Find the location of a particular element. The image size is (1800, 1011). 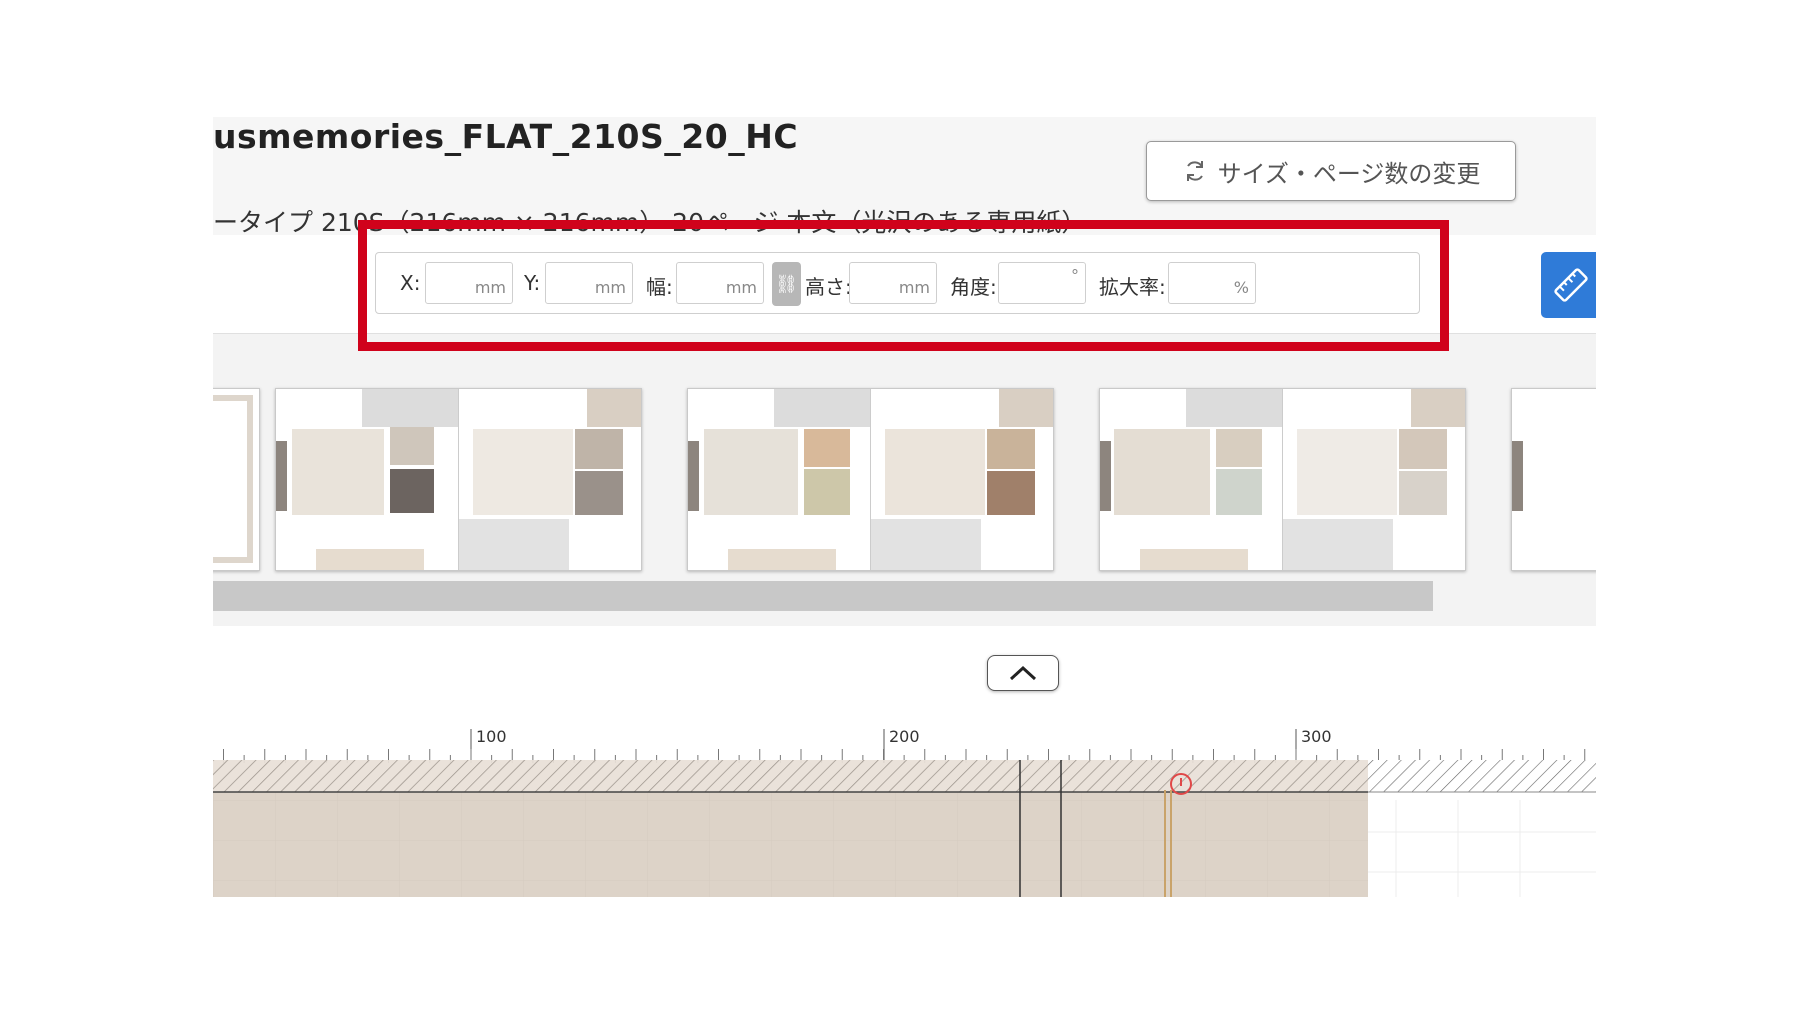

spread-thumbnail-cover is located at coordinates (236, 479).